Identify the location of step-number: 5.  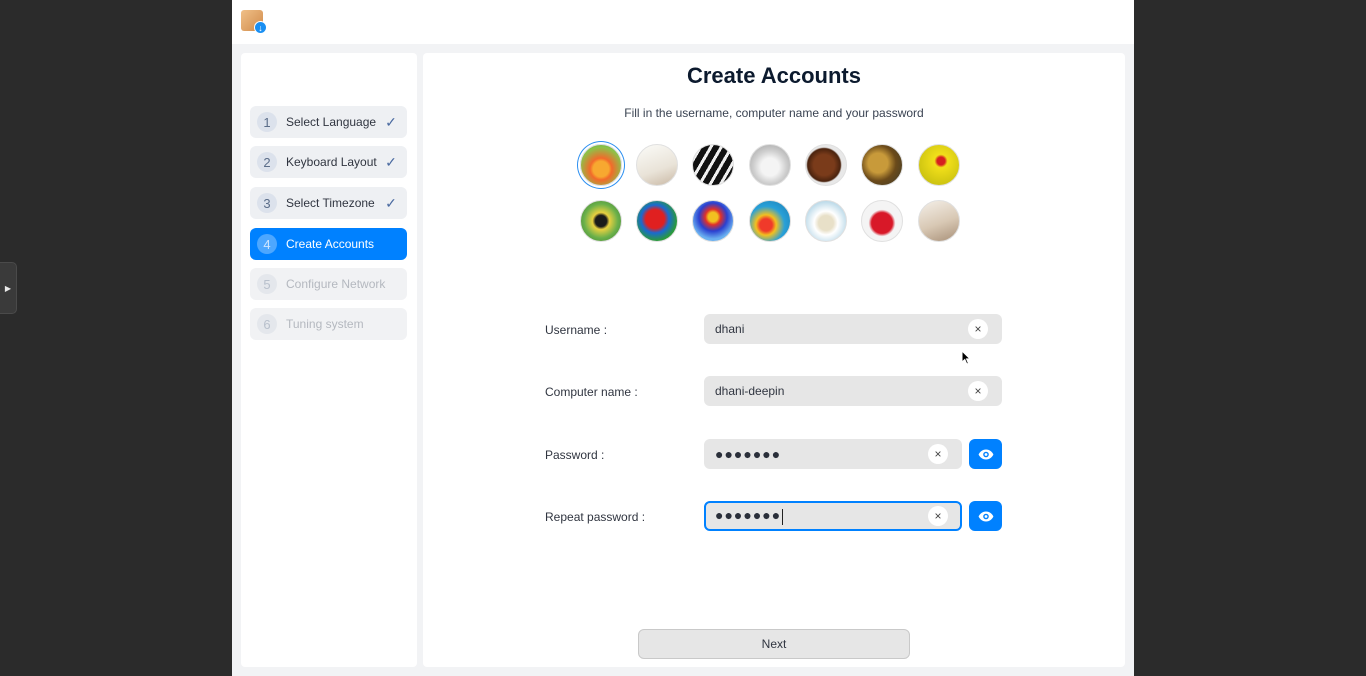
(267, 284).